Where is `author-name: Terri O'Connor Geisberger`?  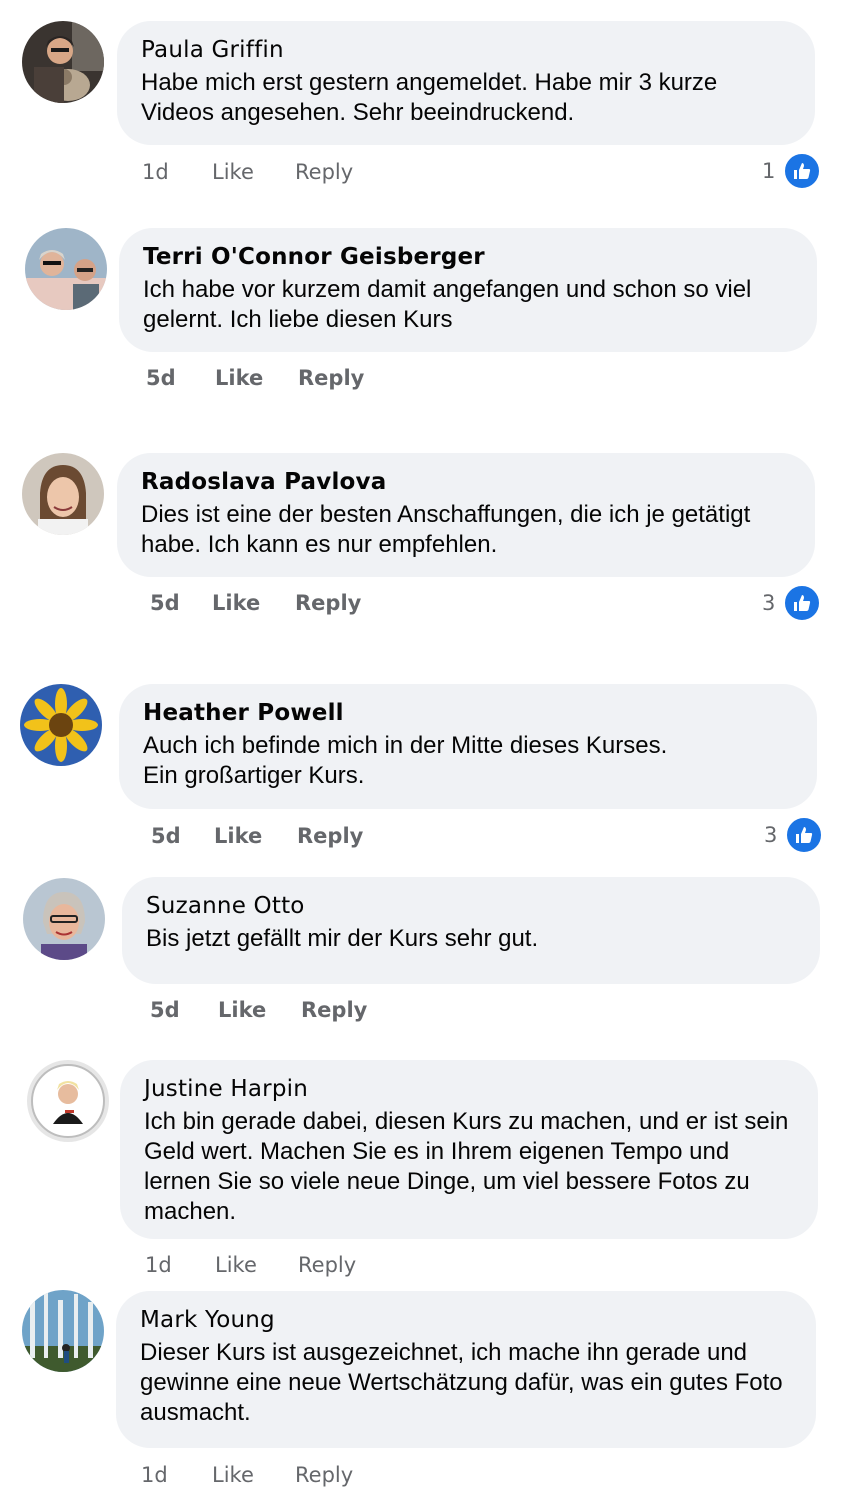
author-name: Terri O'Connor Geisberger is located at coordinates (468, 257).